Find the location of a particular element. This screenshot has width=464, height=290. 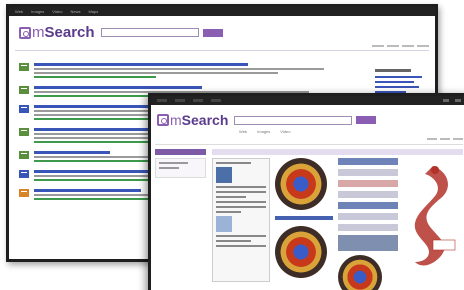

tab-video: Video is located at coordinates (285, 131).